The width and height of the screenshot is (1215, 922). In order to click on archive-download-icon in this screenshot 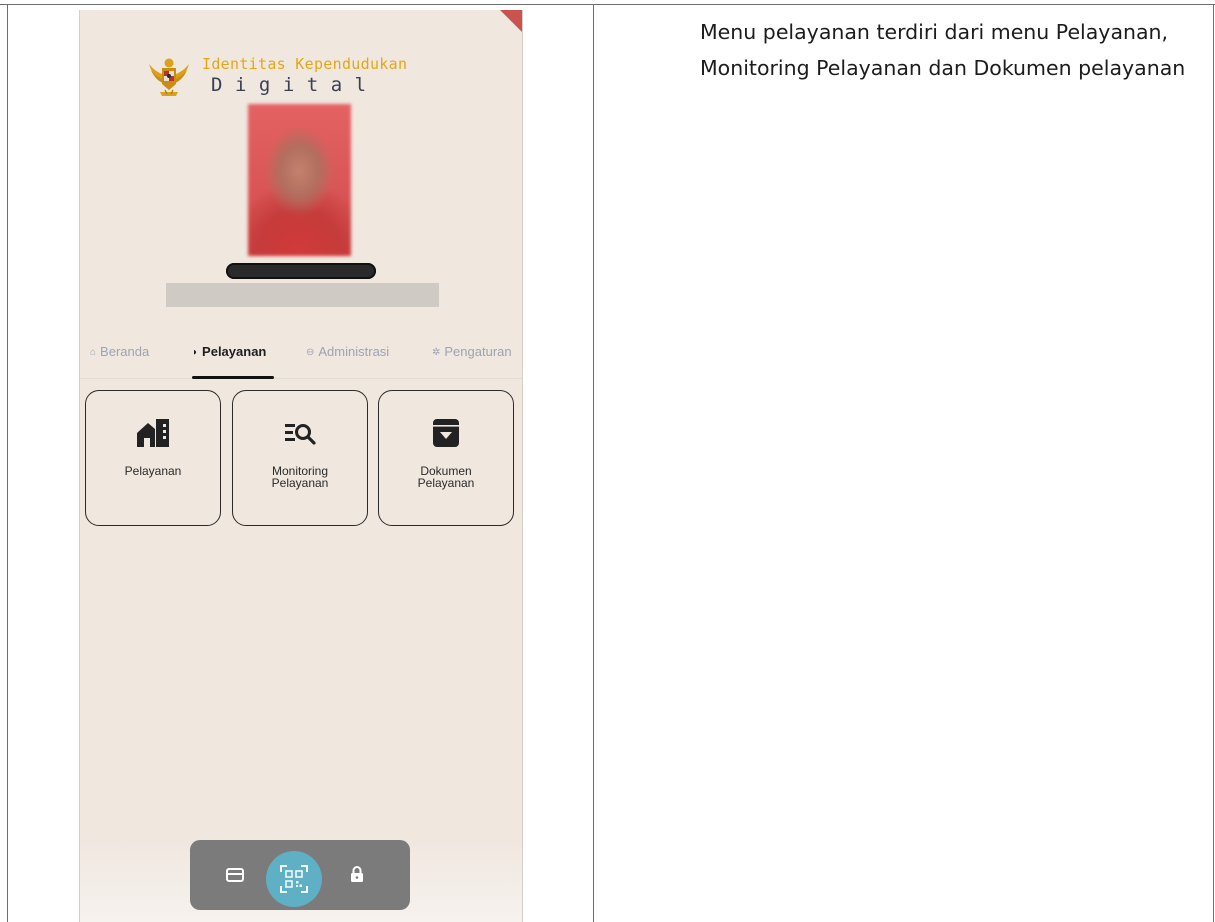, I will do `click(446, 433)`.